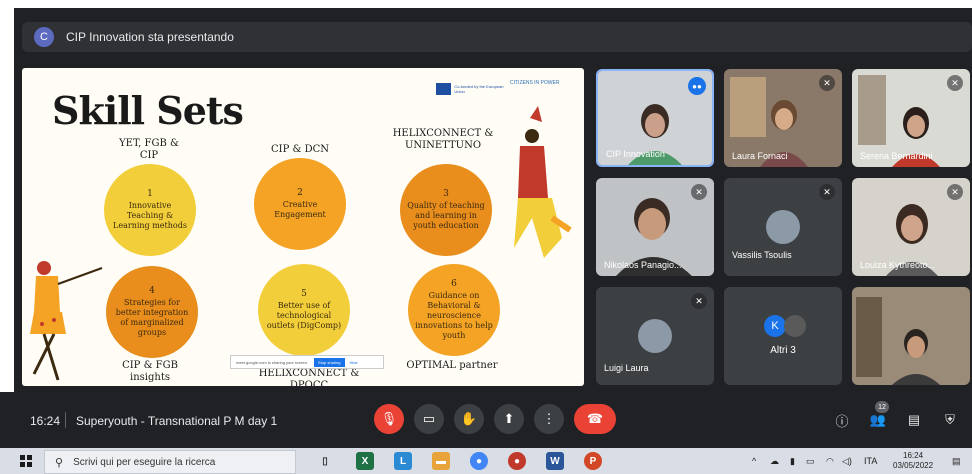 The height and width of the screenshot is (474, 972). What do you see at coordinates (775, 326) in the screenshot?
I see `others-avatar-k: K` at bounding box center [775, 326].